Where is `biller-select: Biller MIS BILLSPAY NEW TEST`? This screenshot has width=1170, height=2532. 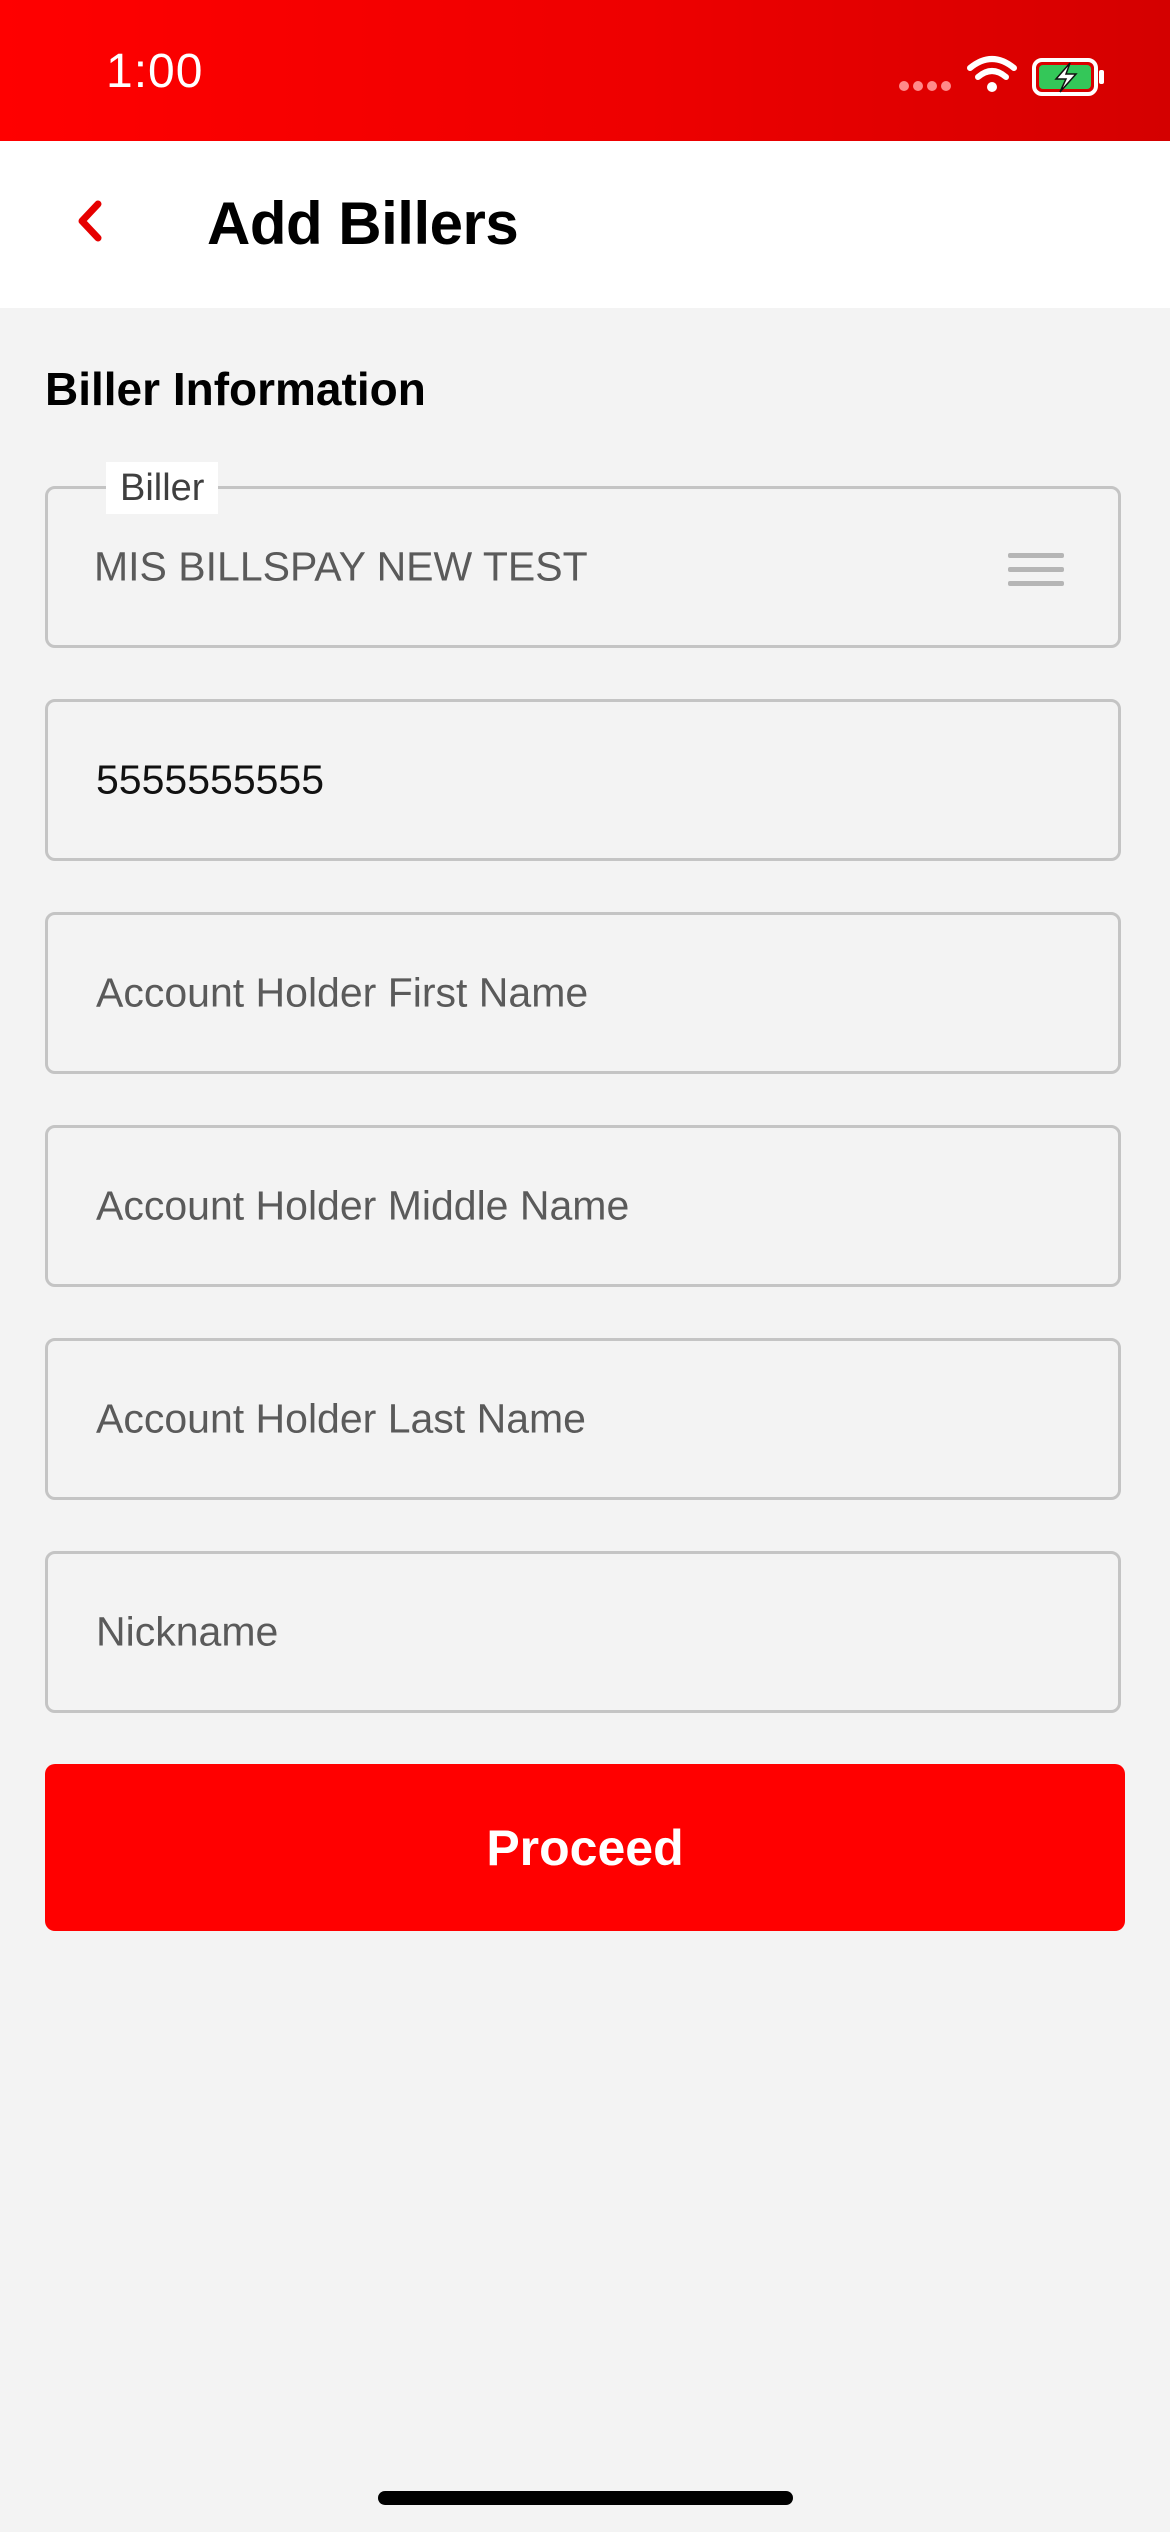 biller-select: Biller MIS BILLSPAY NEW TEST is located at coordinates (583, 555).